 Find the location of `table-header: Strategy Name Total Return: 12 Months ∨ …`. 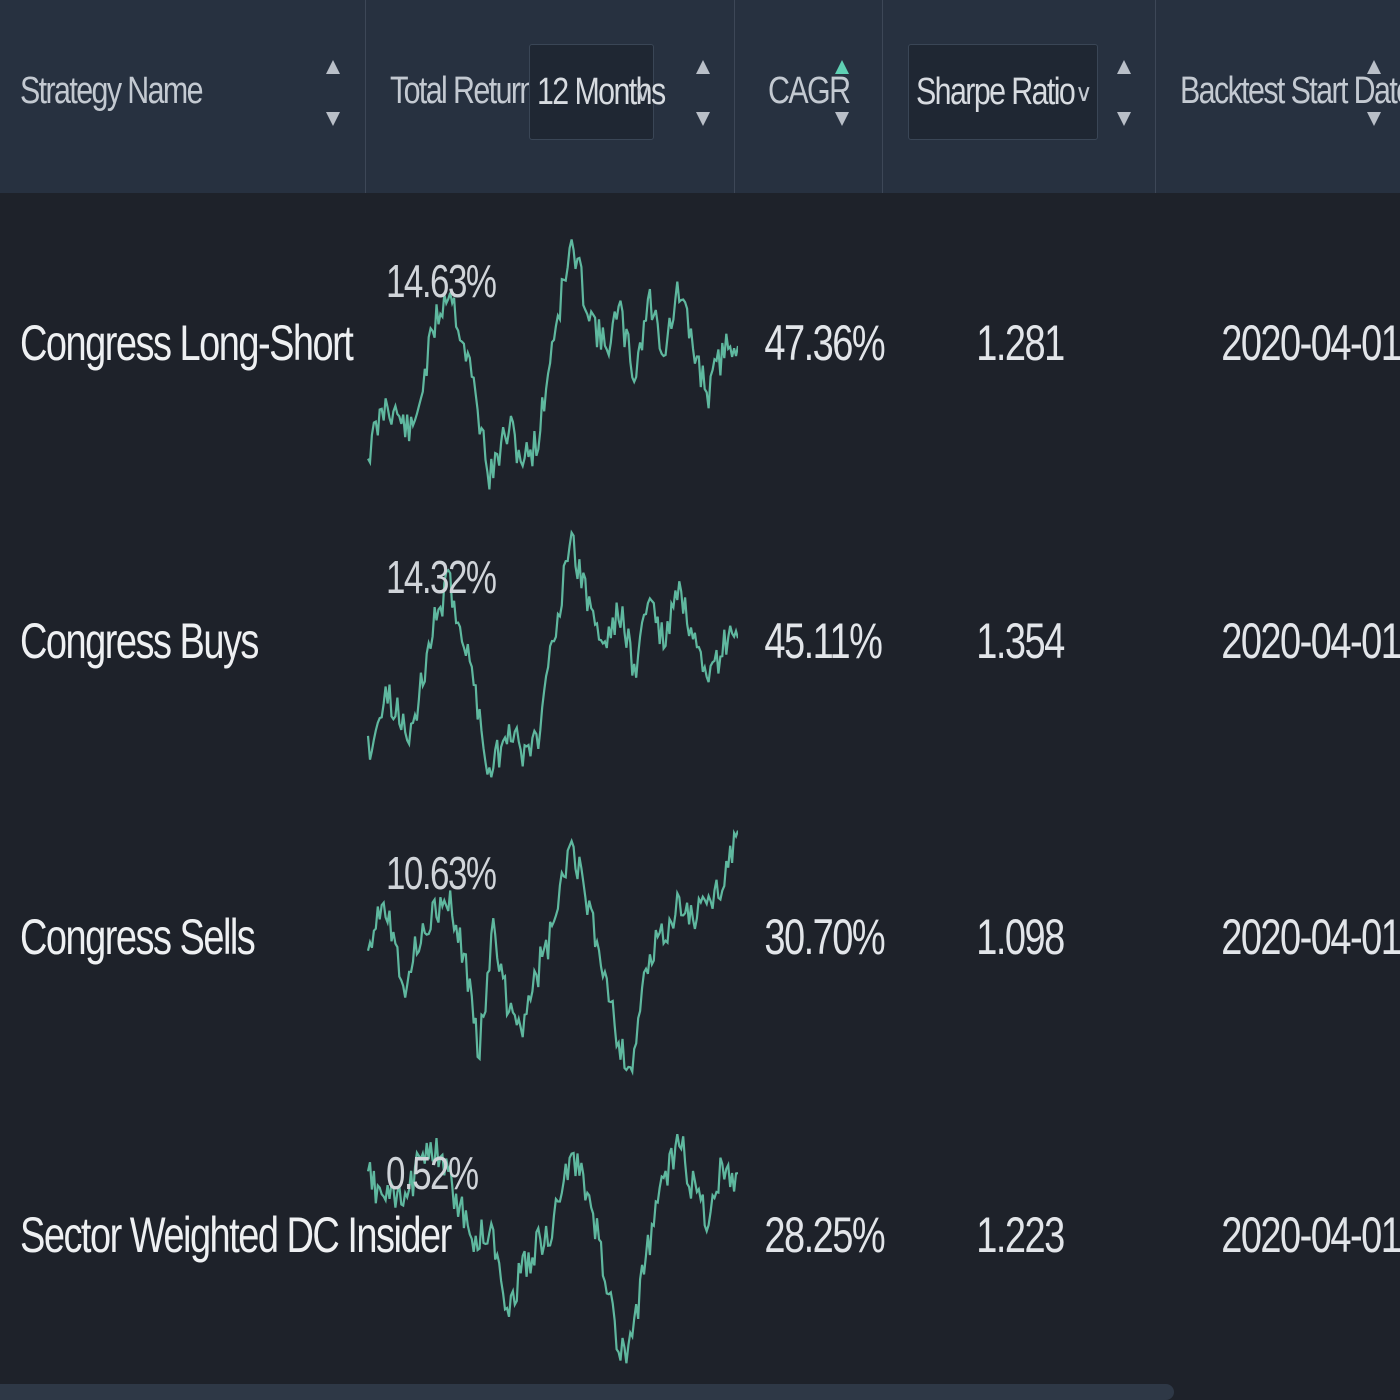

table-header: Strategy Name Total Return: 12 Months ∨ … is located at coordinates (700, 96).